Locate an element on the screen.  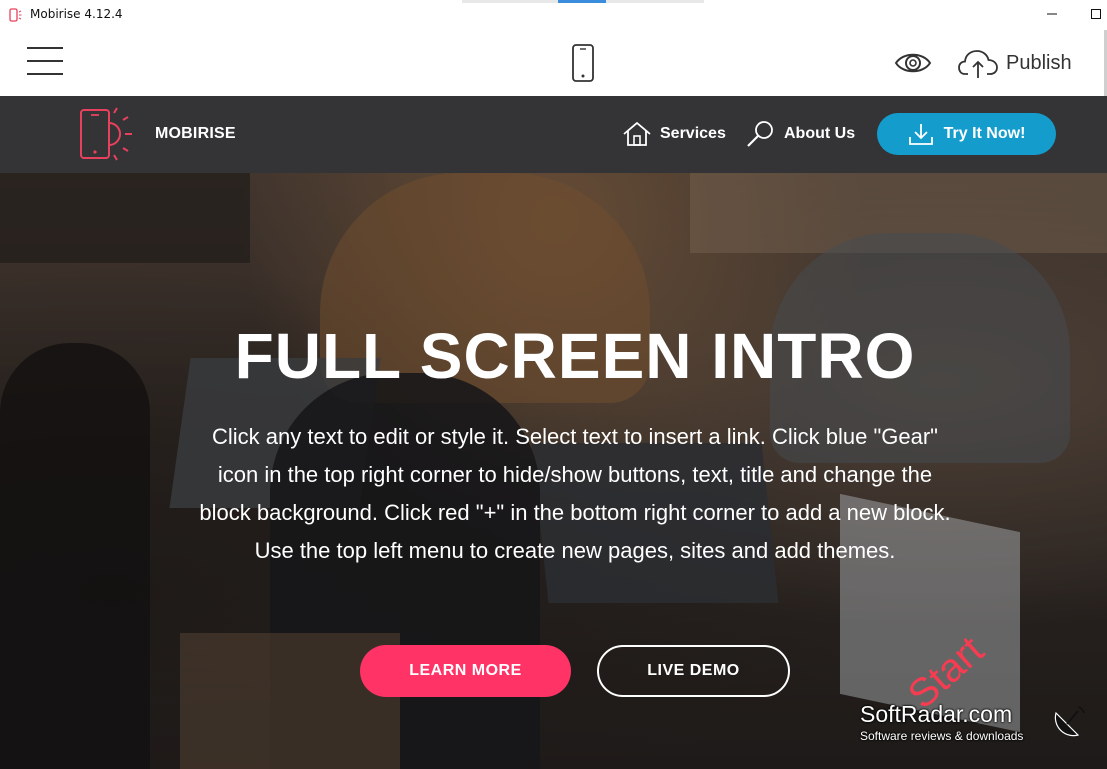
cloud-upload-icon is located at coordinates (978, 64).